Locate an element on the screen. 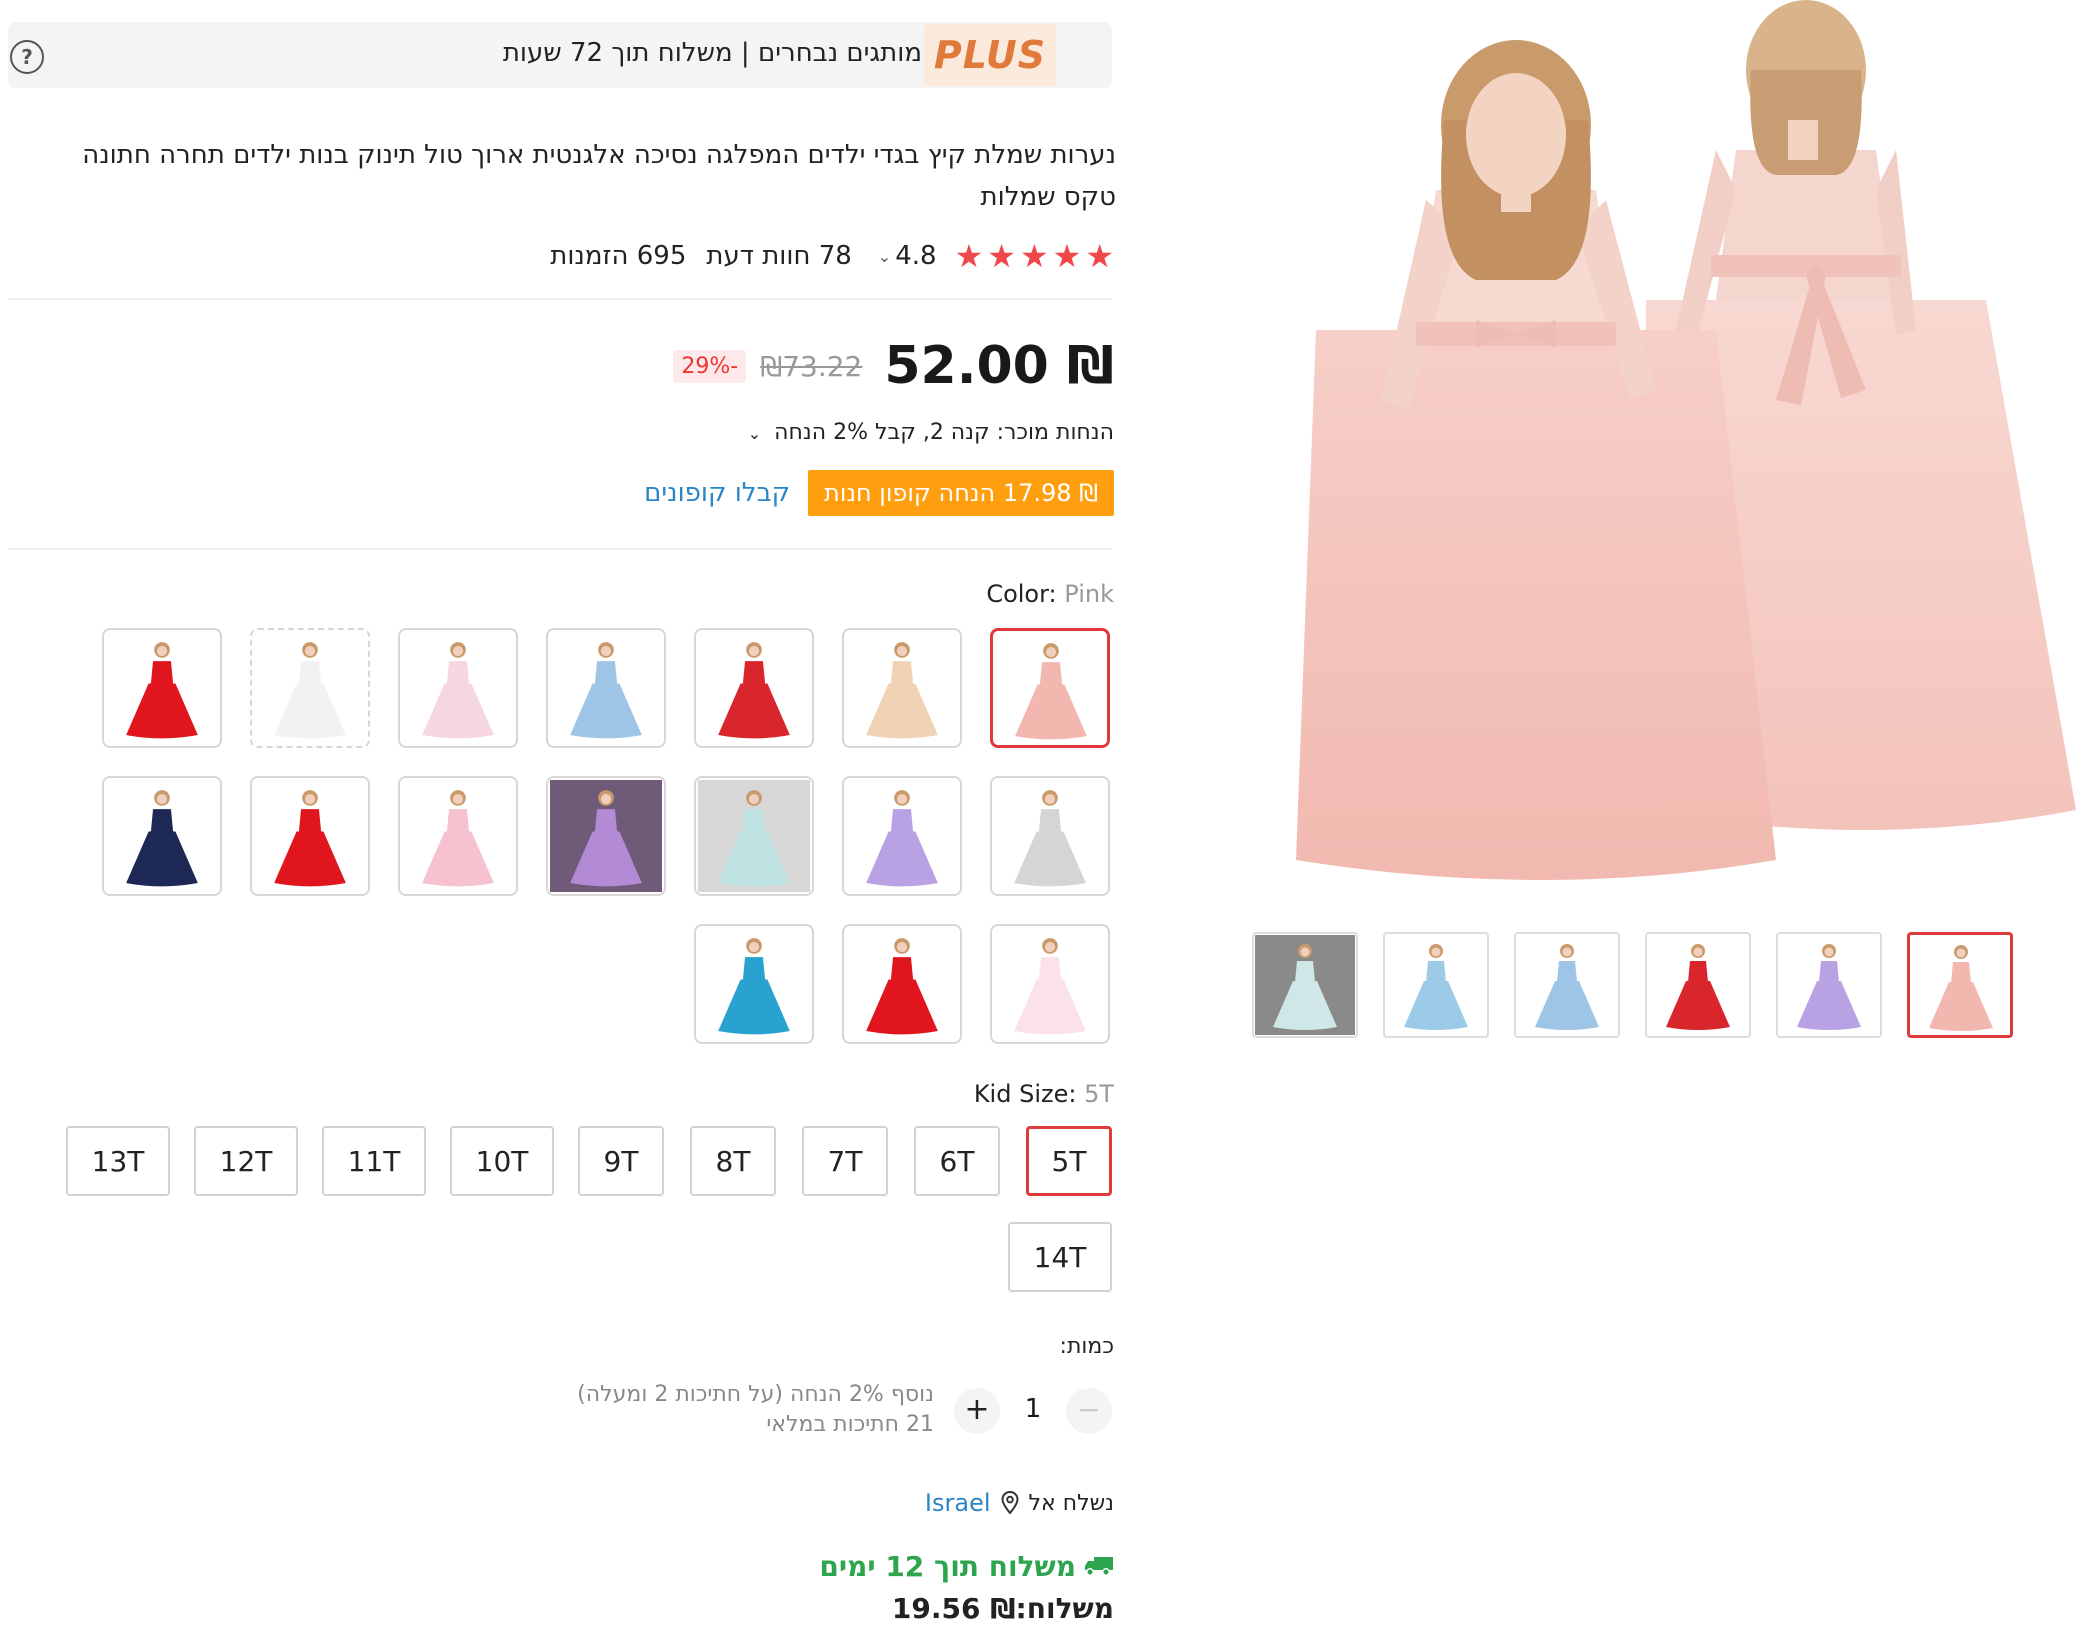 This screenshot has height=1630, width=2096. color-label: Color: Pink is located at coordinates (1050, 594).